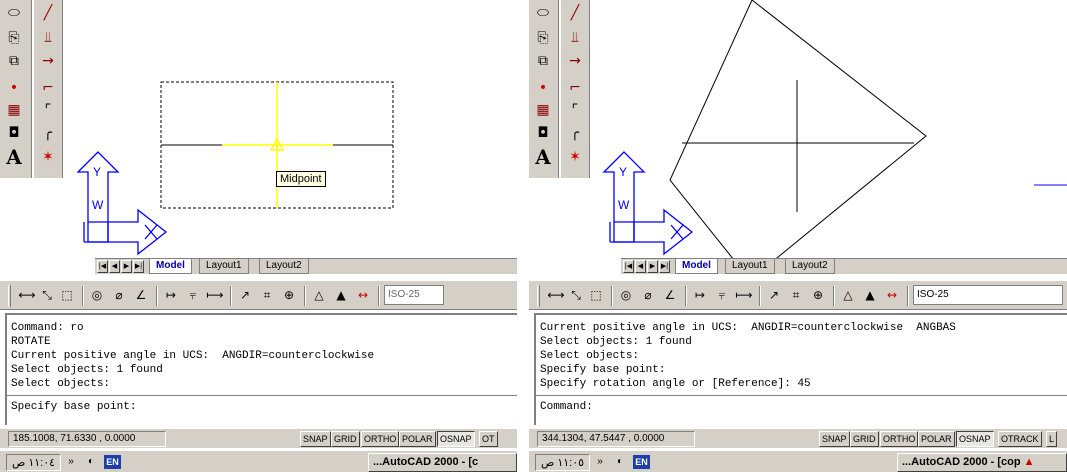 This screenshot has height=472, width=1067. What do you see at coordinates (566, 407) in the screenshot?
I see `command-prompt-input: Command:` at bounding box center [566, 407].